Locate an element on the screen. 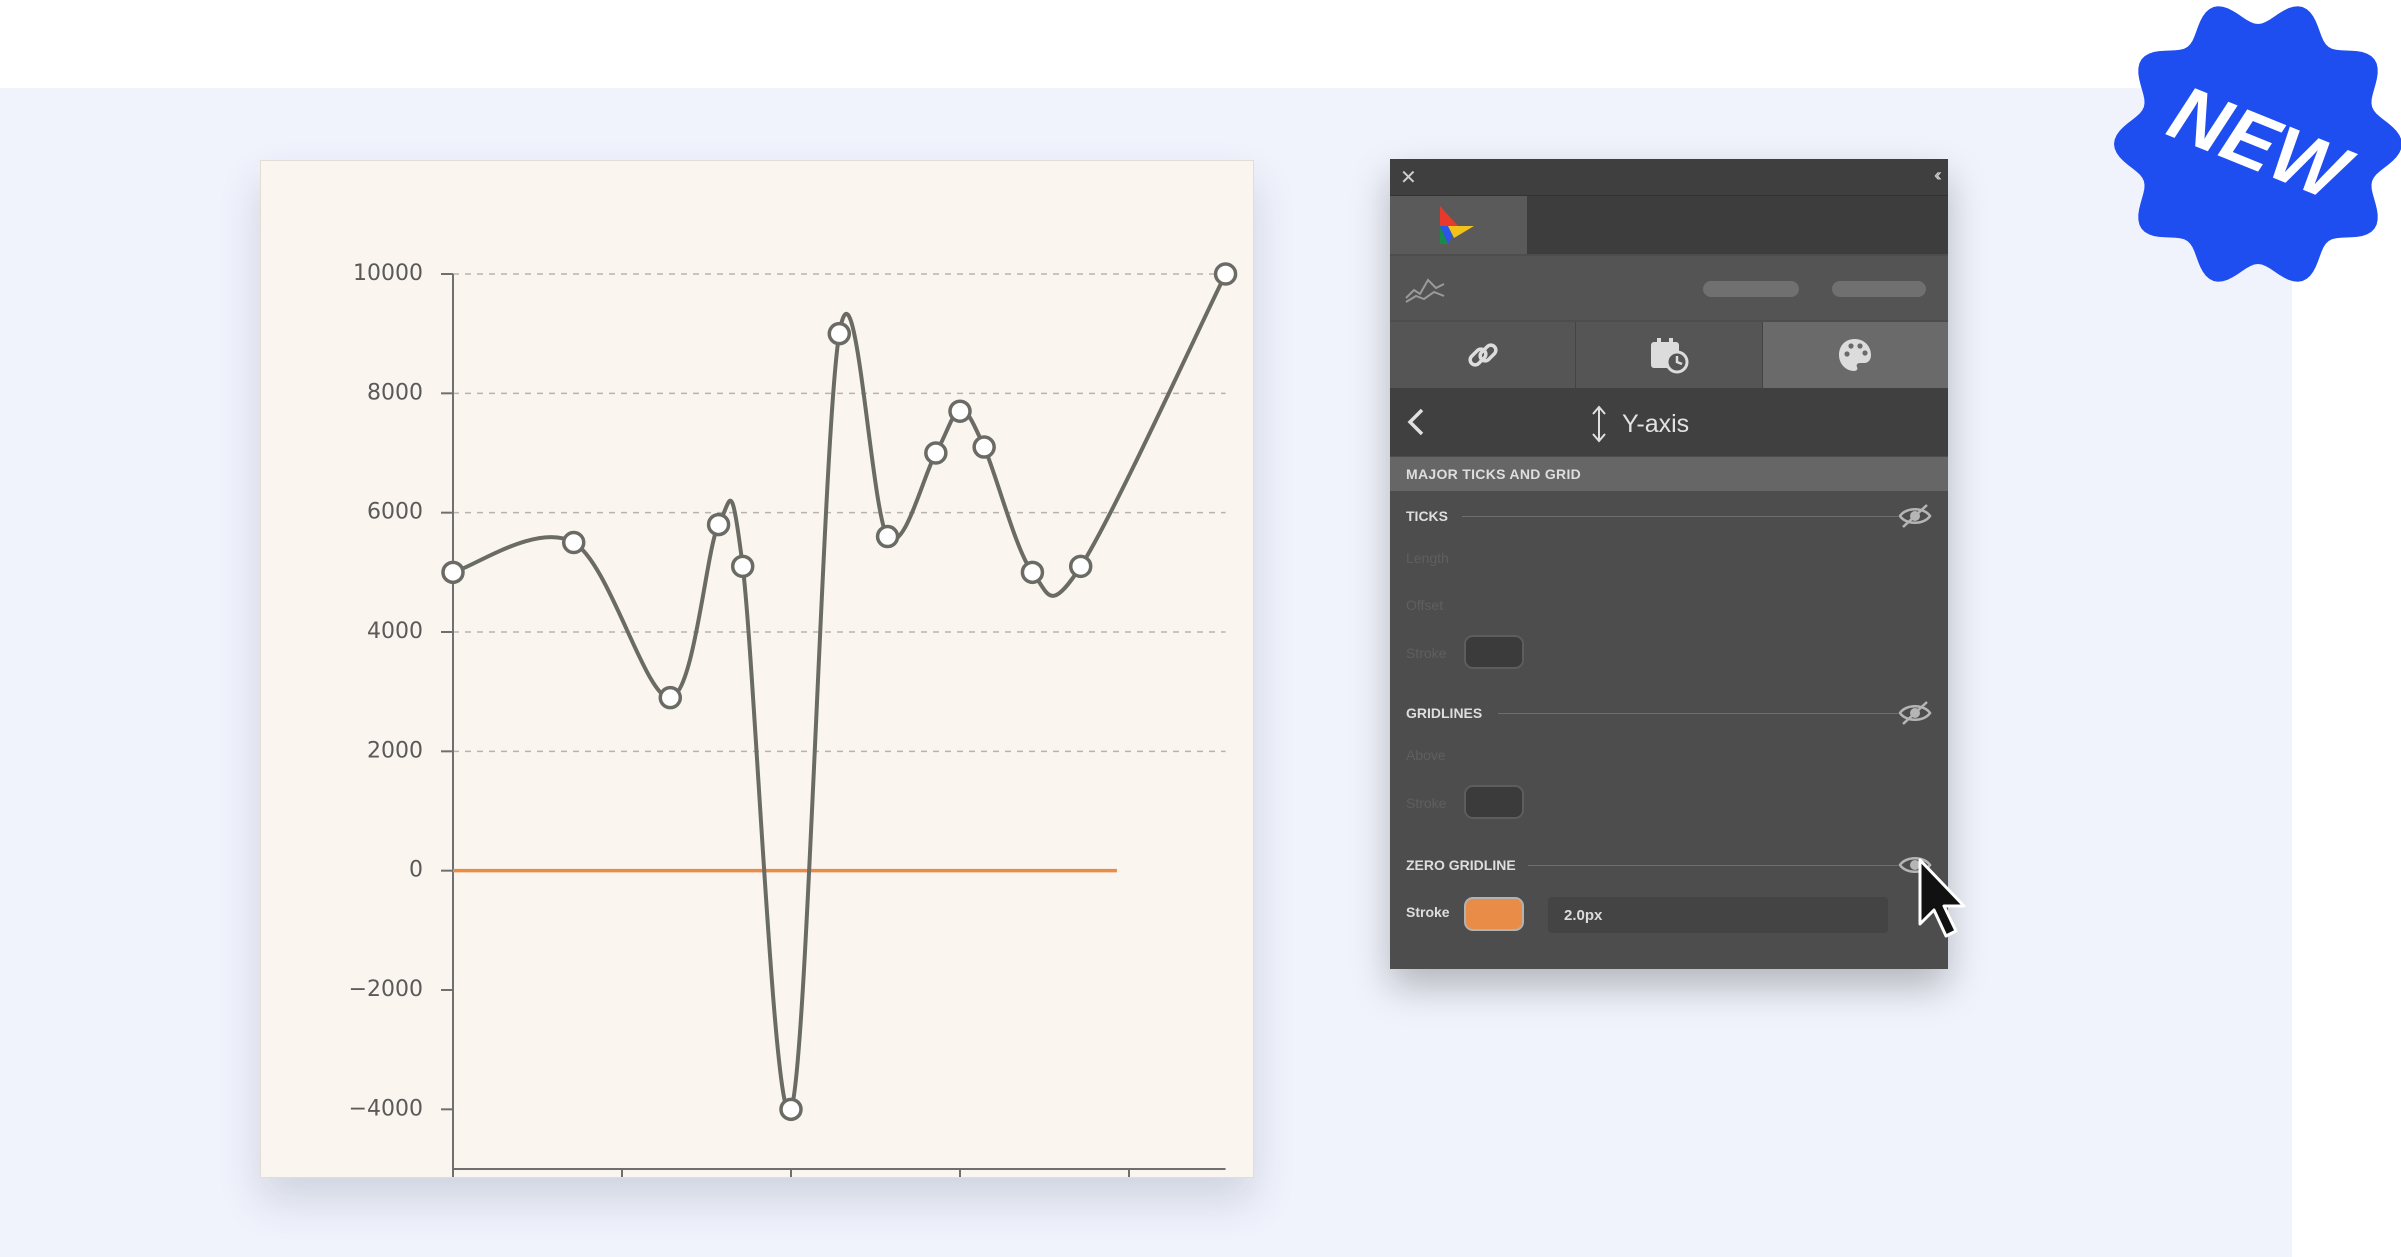 This screenshot has height=1257, width=2401. ticks-stroke-swatch is located at coordinates (1494, 652).